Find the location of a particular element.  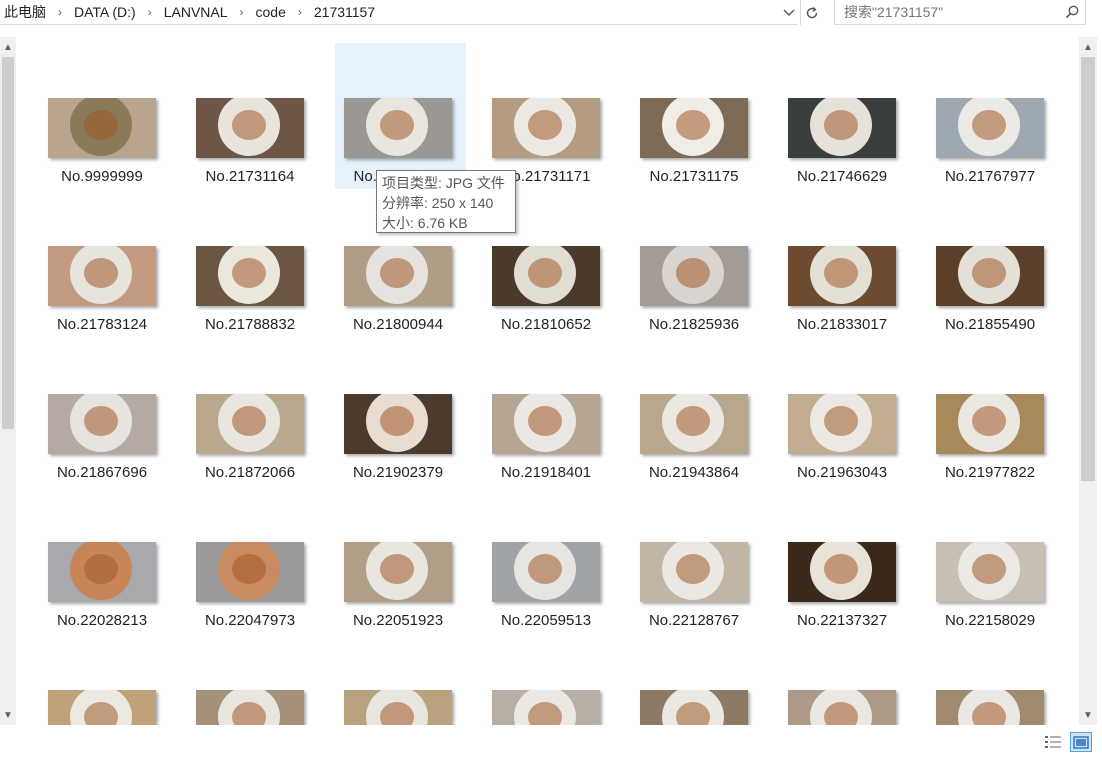

file-item: No.22128767 is located at coordinates (695, 585).